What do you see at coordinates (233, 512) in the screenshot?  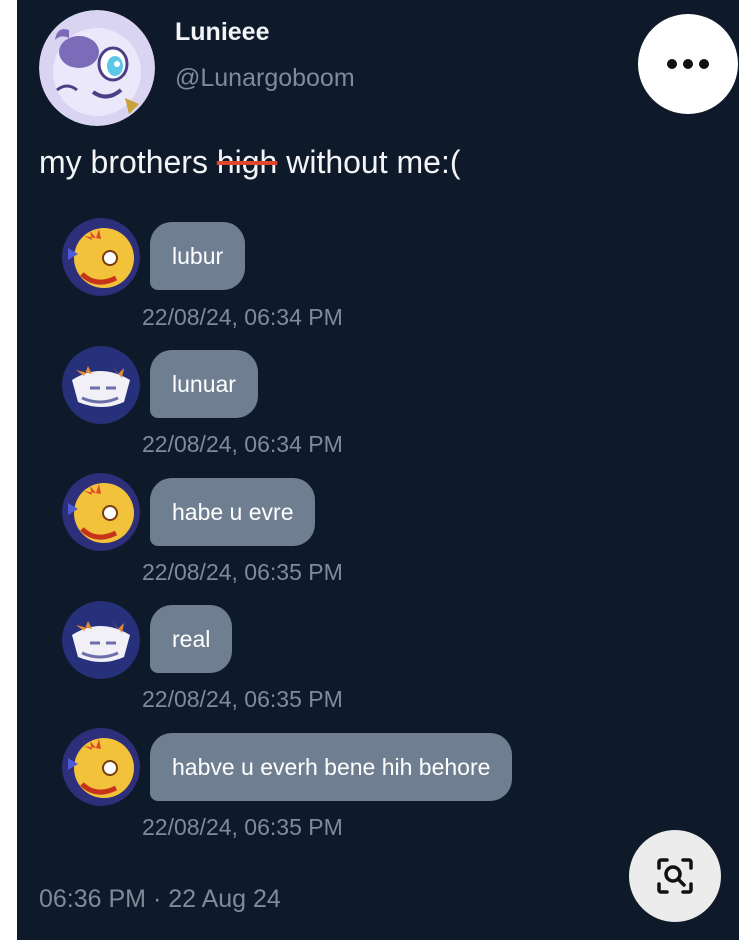 I see `message-bubble: habe u evre` at bounding box center [233, 512].